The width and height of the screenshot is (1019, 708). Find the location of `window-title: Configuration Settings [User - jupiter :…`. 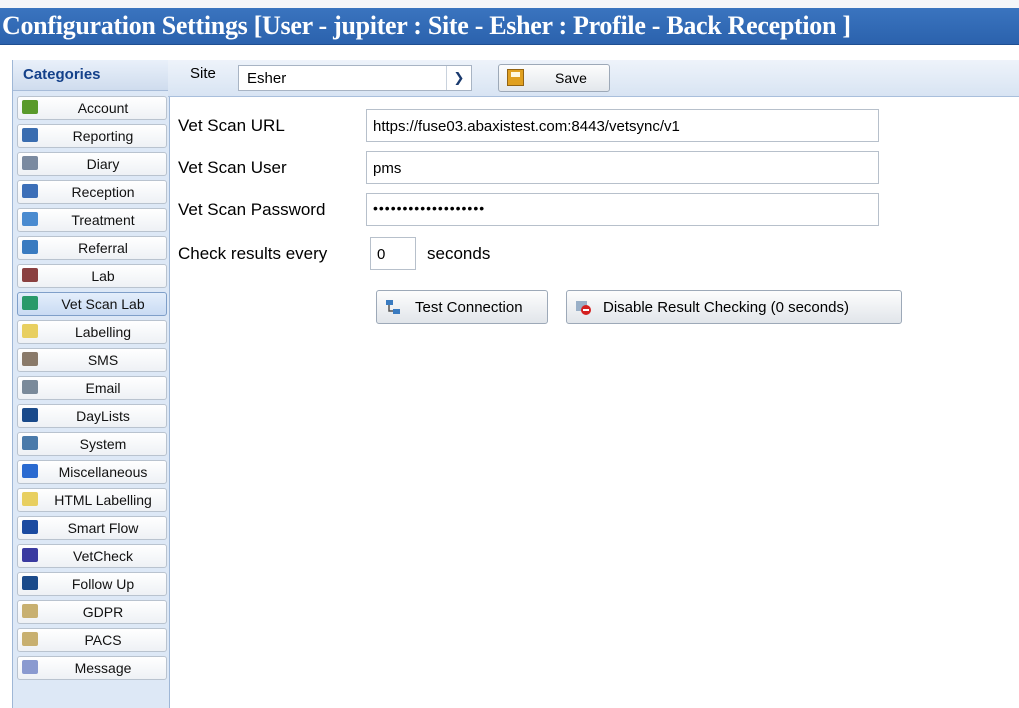

window-title: Configuration Settings [User - jupiter :… is located at coordinates (426, 25).